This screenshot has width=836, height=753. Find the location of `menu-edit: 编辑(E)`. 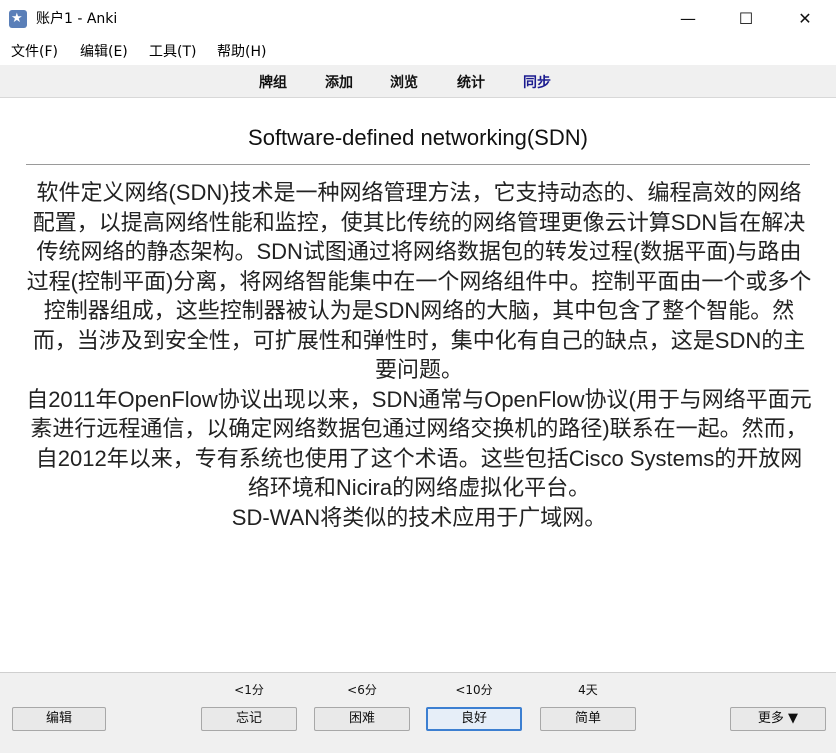

menu-edit: 编辑(E) is located at coordinates (104, 52).